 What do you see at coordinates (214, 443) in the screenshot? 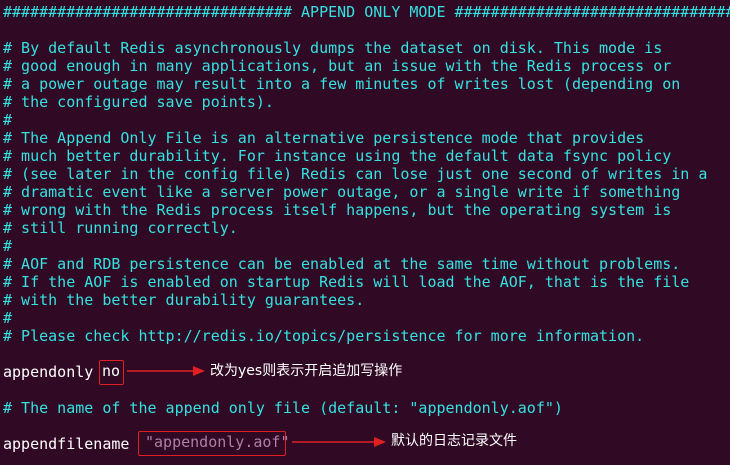
I see `appendfilename-value: "appendonly.aof"` at bounding box center [214, 443].